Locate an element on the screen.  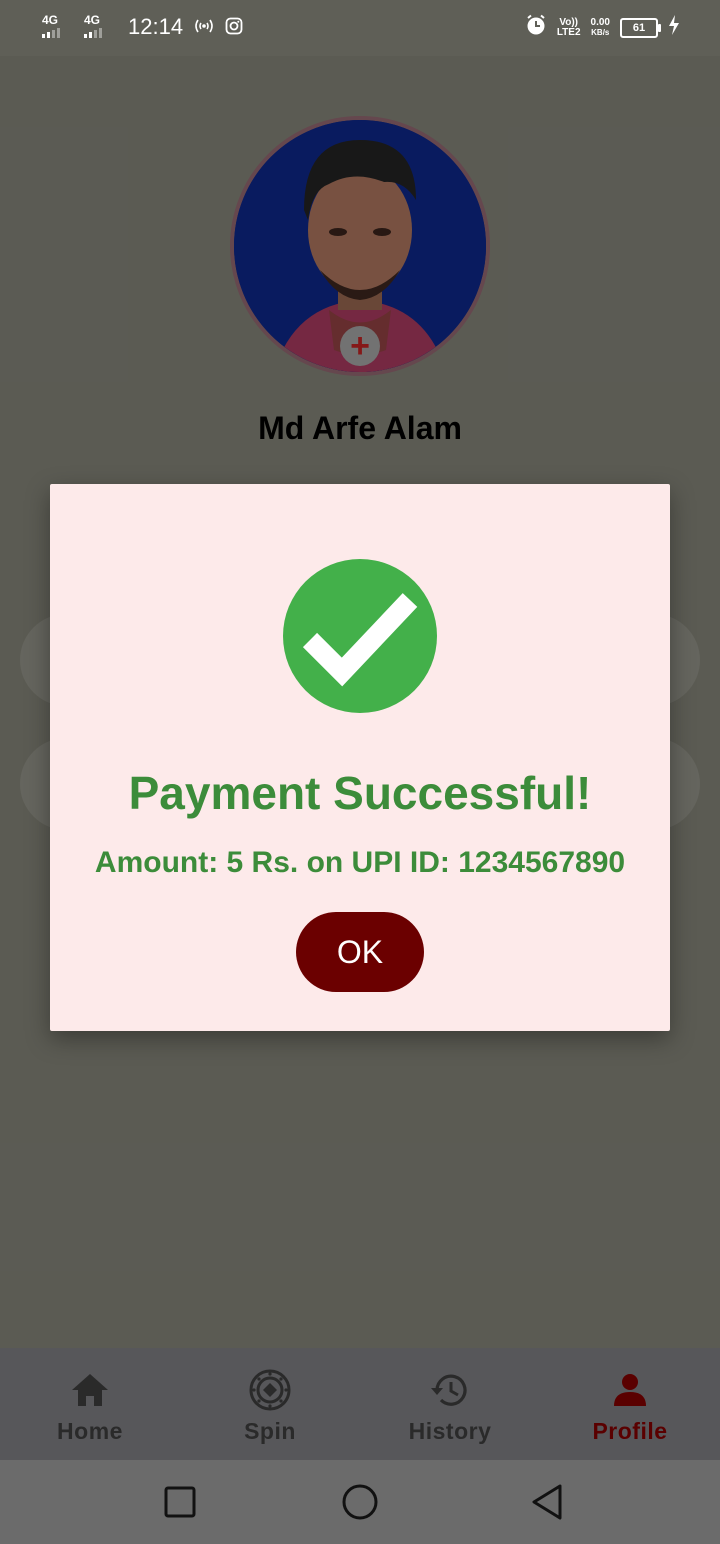
nav-item-history: History is located at coordinates (450, 1404).